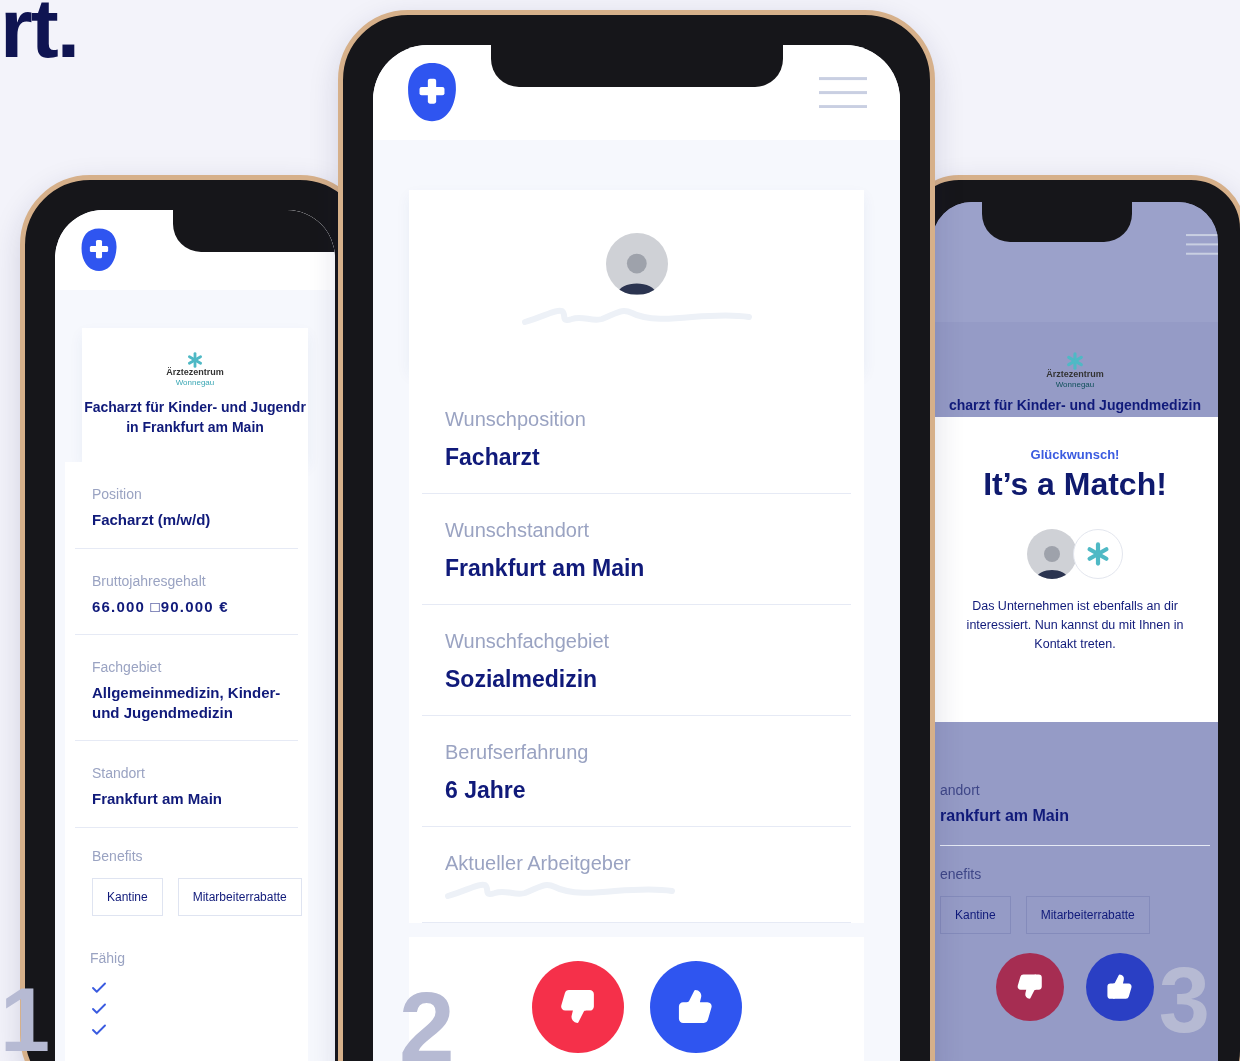 The image size is (1240, 1061). What do you see at coordinates (117, 494) in the screenshot?
I see `field-label: Position` at bounding box center [117, 494].